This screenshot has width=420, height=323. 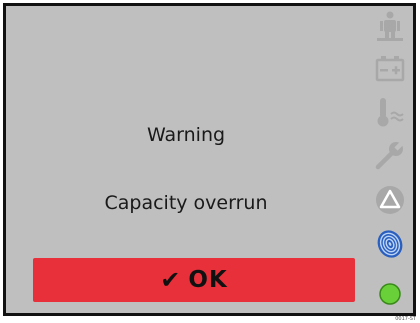 I want to click on fingerprint-icon, so click(x=390, y=244).